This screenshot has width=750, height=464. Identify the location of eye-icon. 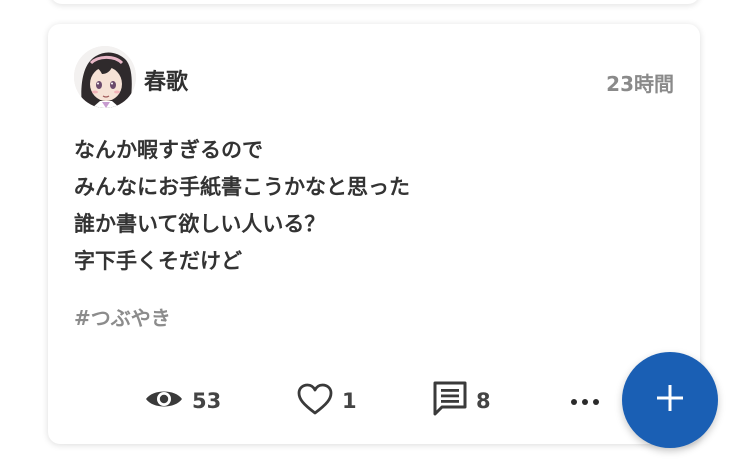
(164, 401).